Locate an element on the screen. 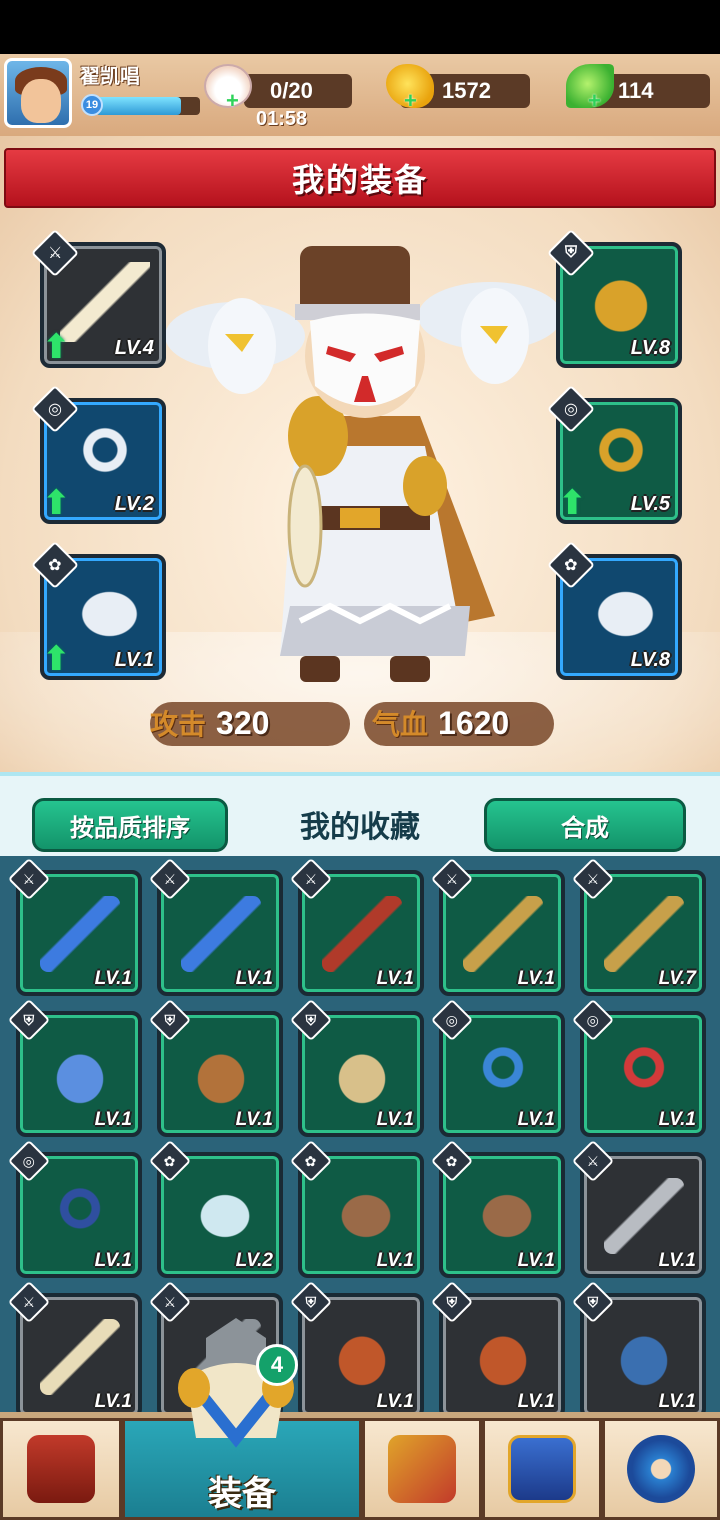 This screenshot has width=720, height=1520. equipment-slot: ✿ ⬆ LV.1 is located at coordinates (98, 610).